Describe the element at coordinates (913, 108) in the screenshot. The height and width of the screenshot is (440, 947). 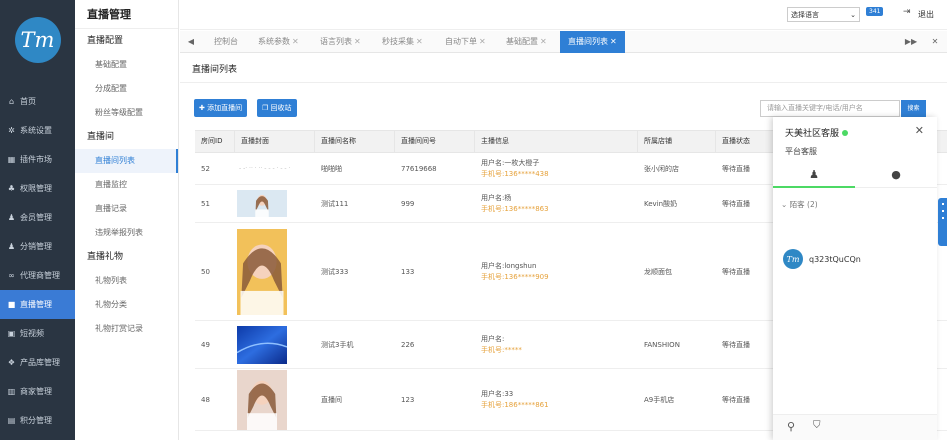
I see `search-button: 搜索` at that location.